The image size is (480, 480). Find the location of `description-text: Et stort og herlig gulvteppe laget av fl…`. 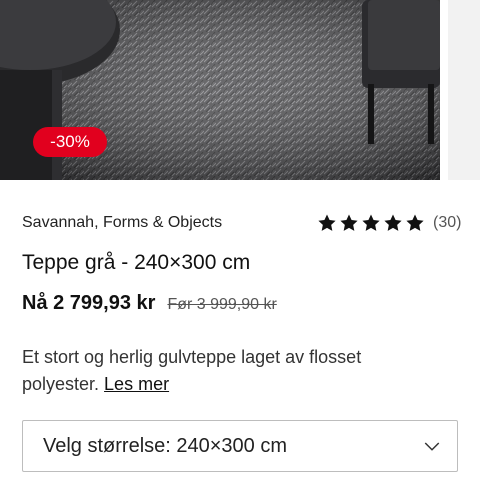

description-text: Et stort og herlig gulvteppe laget av fl… is located at coordinates (192, 370).